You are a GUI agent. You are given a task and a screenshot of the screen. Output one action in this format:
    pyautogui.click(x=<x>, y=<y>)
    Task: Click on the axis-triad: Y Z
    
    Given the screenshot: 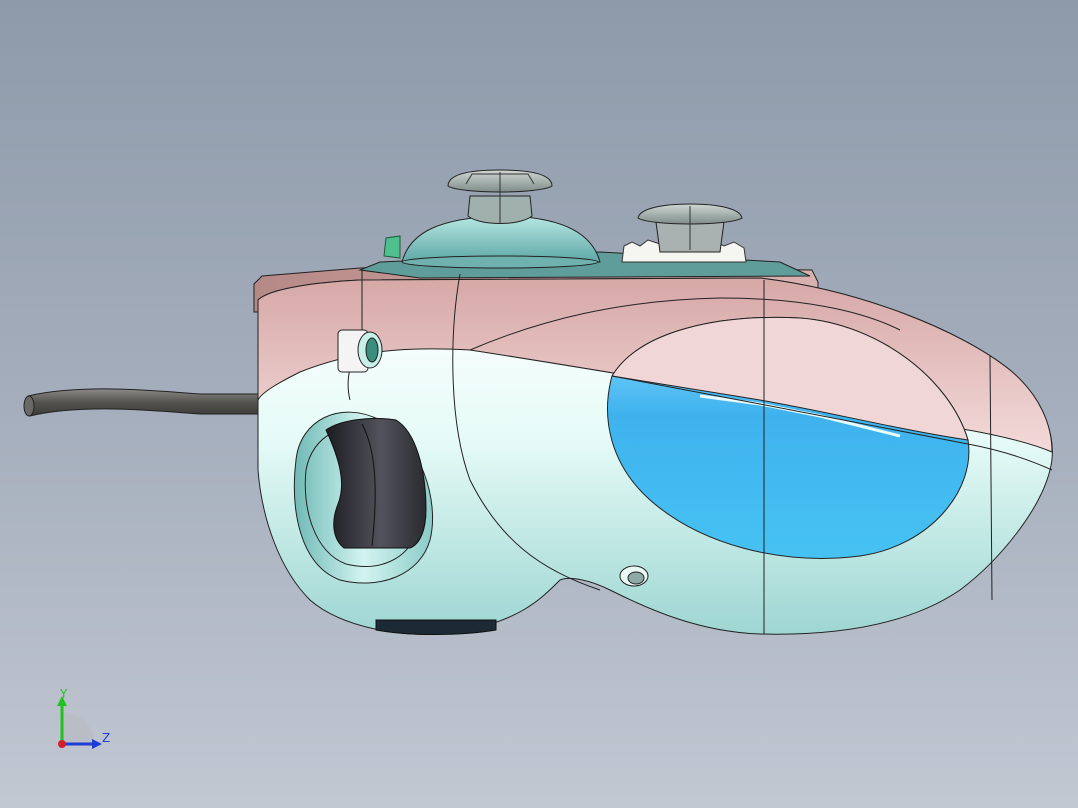 What is the action you would take?
    pyautogui.click(x=87, y=720)
    